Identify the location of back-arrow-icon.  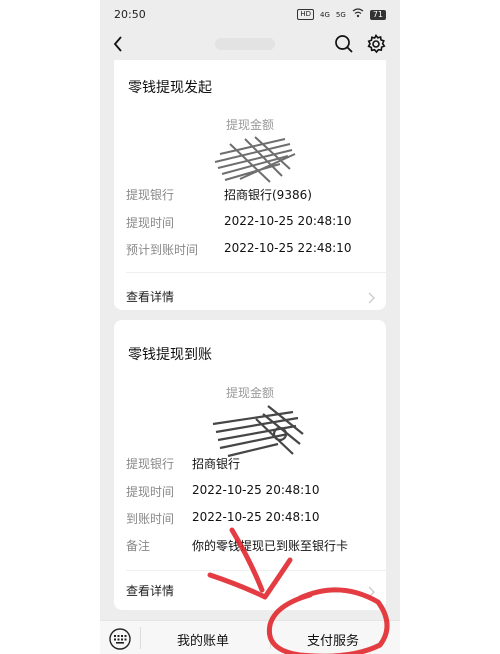
(119, 44).